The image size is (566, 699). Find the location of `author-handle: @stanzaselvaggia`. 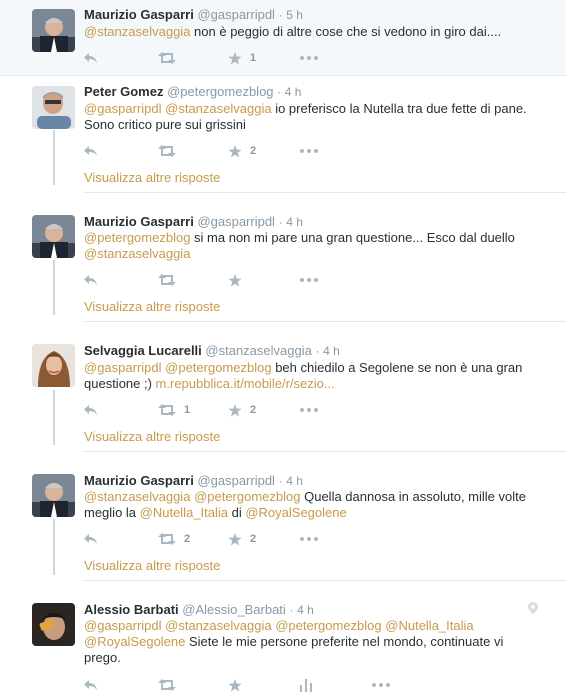

author-handle: @stanzaselvaggia is located at coordinates (258, 350).